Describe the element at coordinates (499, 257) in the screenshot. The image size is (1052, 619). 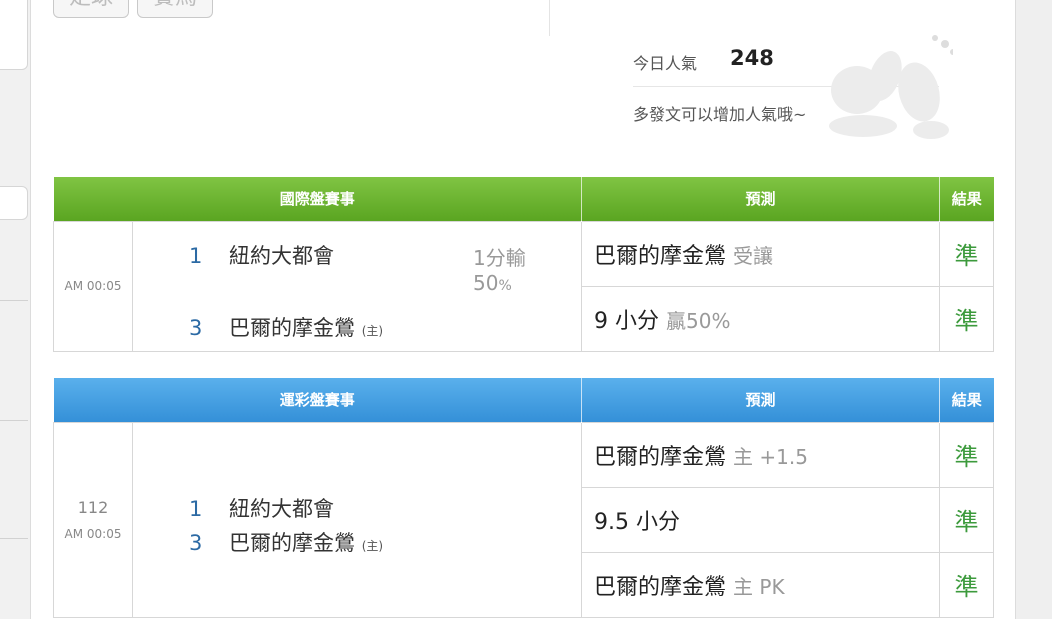
I see `handicap-line: 1分輸` at that location.